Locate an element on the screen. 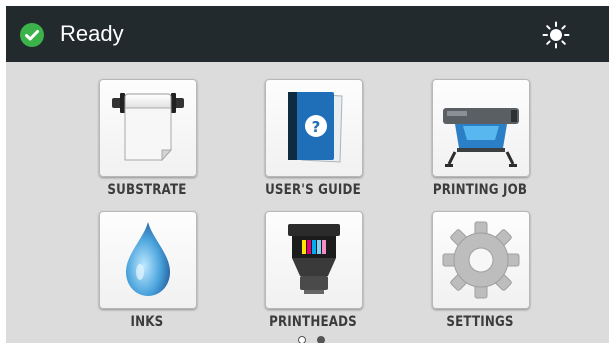 Image resolution: width=615 pixels, height=349 pixels. substrate-tile is located at coordinates (148, 128).